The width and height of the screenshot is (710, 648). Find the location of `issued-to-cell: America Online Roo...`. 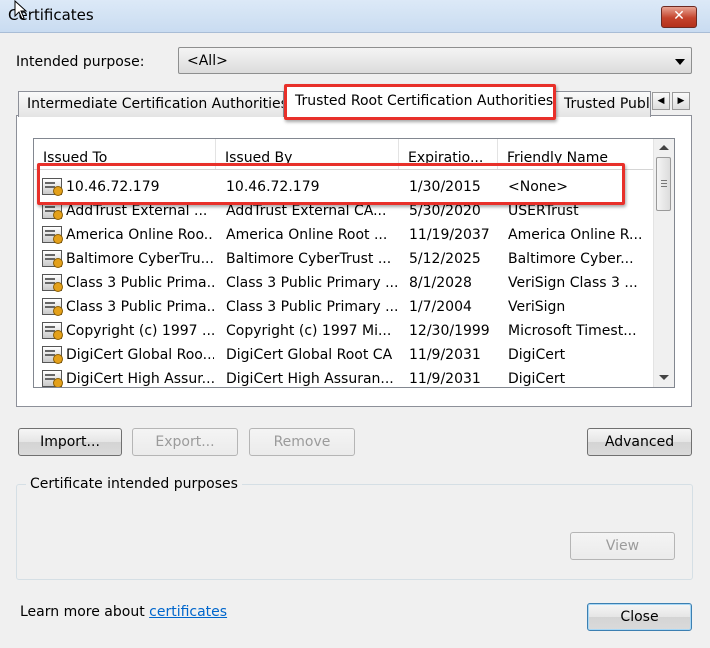

issued-to-cell: America Online Roo... is located at coordinates (140, 235).